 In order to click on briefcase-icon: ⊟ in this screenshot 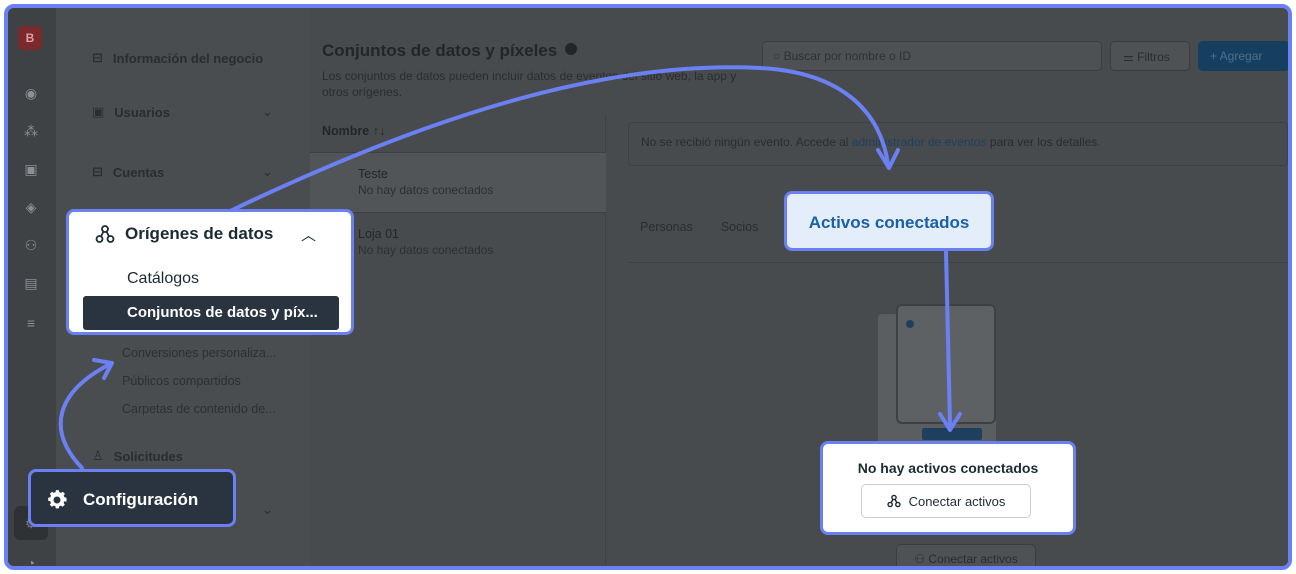, I will do `click(97, 57)`.